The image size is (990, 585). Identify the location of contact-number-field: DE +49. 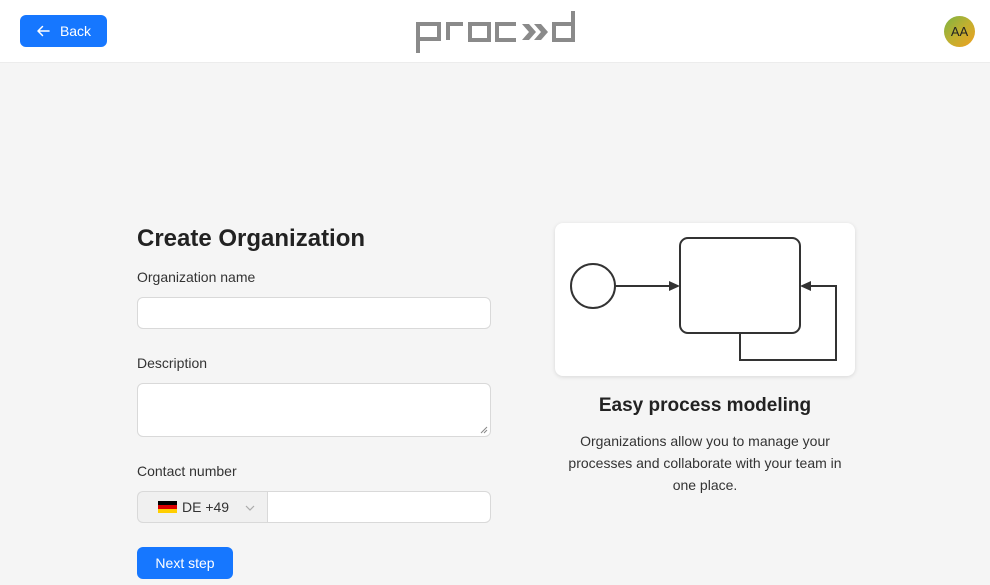
(314, 507).